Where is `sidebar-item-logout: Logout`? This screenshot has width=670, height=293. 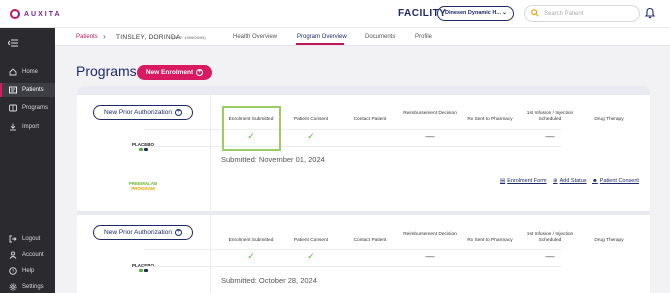
sidebar-item-logout: Logout is located at coordinates (27, 239).